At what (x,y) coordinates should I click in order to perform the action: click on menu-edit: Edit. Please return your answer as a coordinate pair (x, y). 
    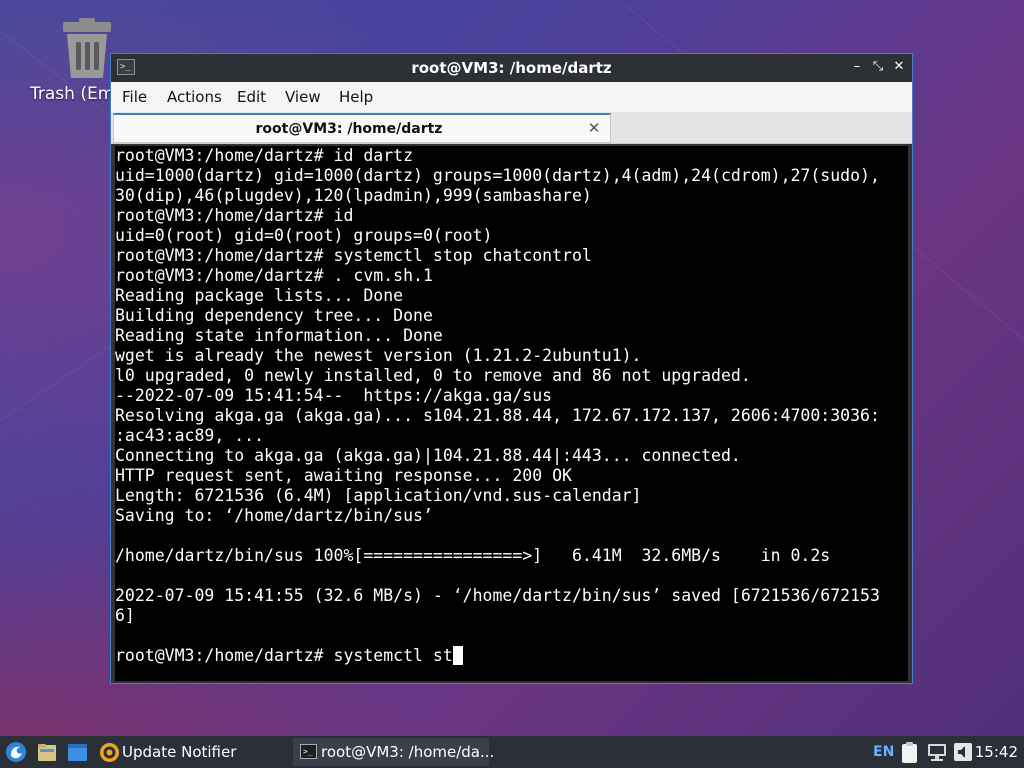
    Looking at the image, I should click on (251, 97).